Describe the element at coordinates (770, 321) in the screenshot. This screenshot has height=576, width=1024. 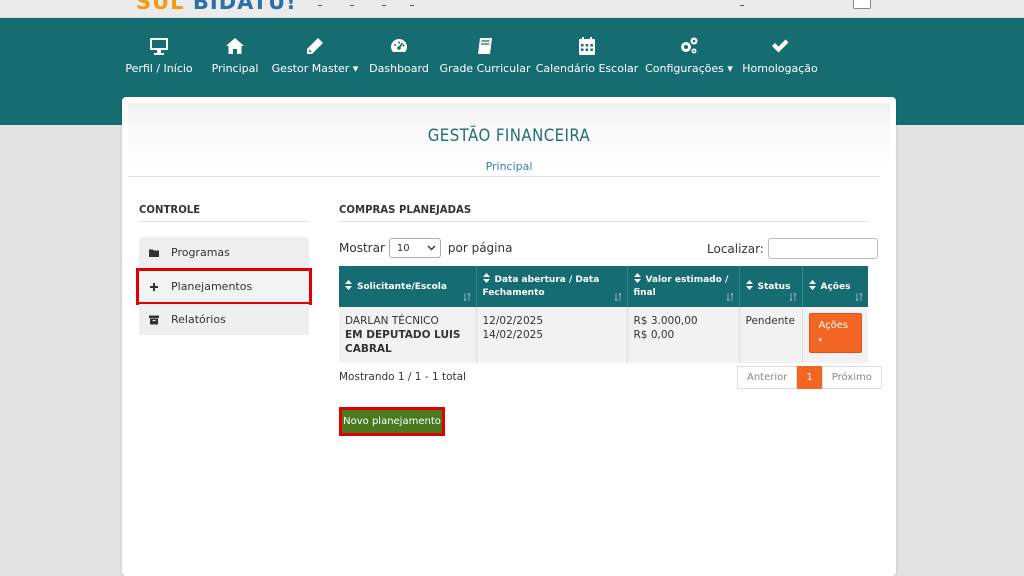
I see `status-text: Pendente` at that location.